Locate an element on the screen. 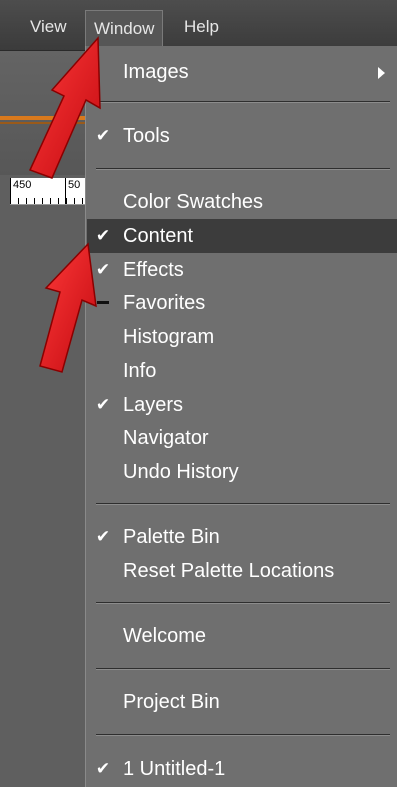 This screenshot has width=397, height=787. menu-item-label: Content is located at coordinates (158, 236).